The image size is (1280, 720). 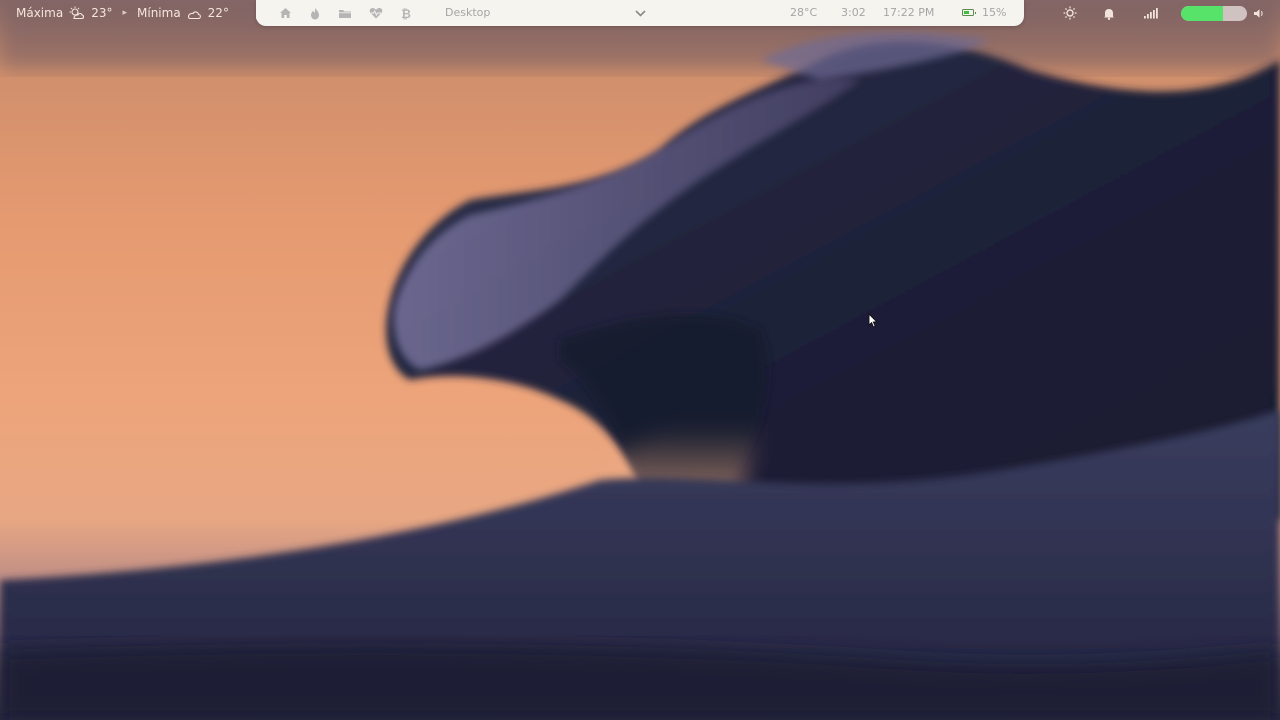 What do you see at coordinates (376, 13) in the screenshot?
I see `heart-pulse-icon` at bounding box center [376, 13].